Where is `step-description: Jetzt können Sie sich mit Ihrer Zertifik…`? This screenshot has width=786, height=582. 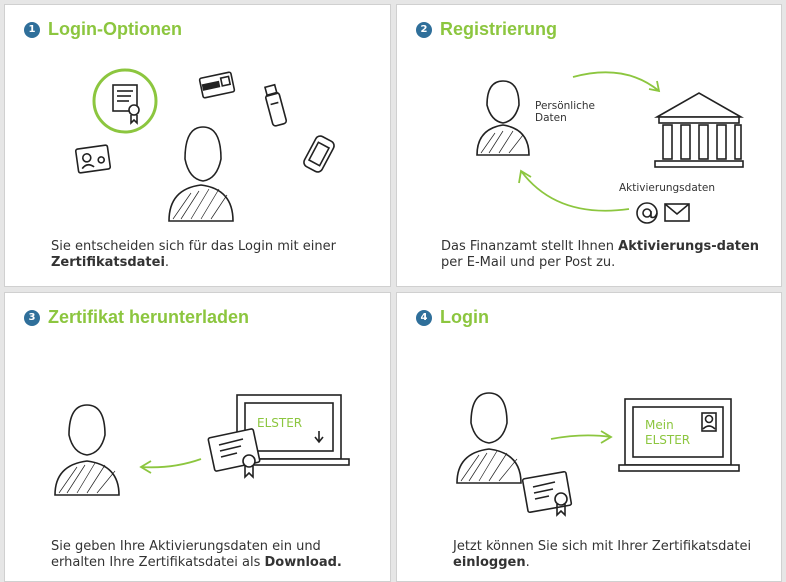 step-description: Jetzt können Sie sich mit Ihrer Zertifik… is located at coordinates (602, 554).